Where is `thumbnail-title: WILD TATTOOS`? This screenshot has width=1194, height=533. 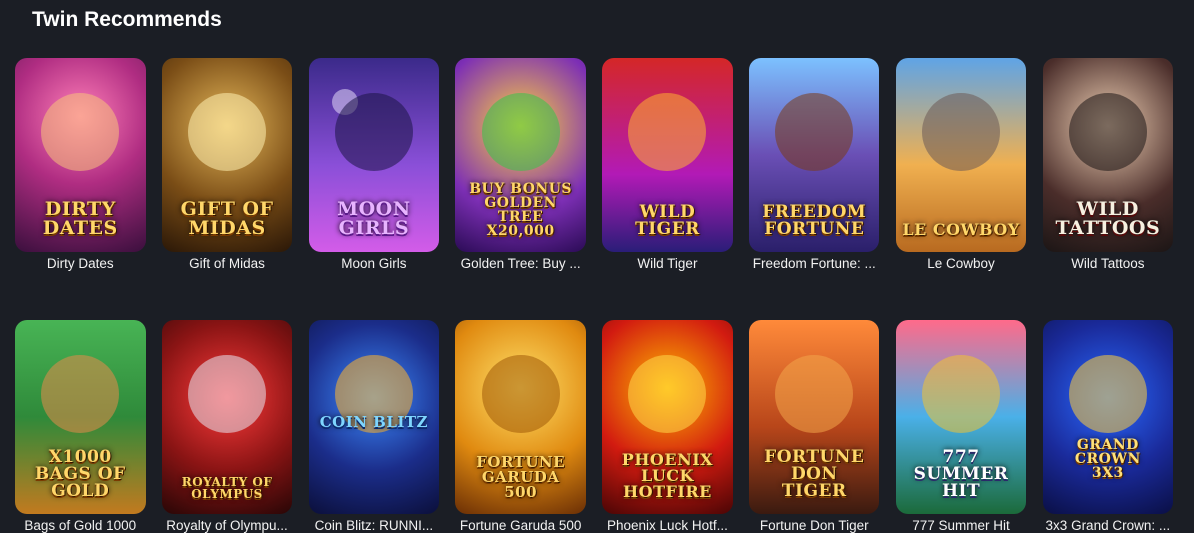 thumbnail-title: WILD TATTOOS is located at coordinates (1108, 218).